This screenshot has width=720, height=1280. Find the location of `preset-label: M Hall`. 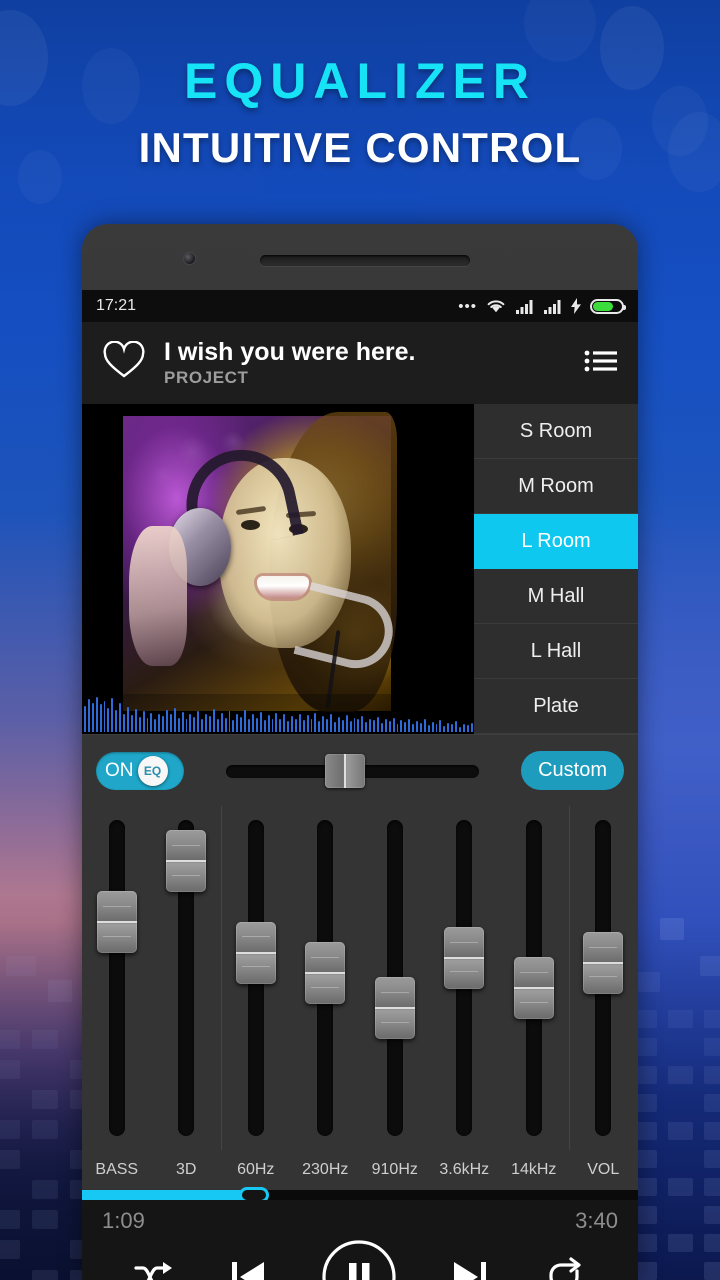

preset-label: M Hall is located at coordinates (556, 595).